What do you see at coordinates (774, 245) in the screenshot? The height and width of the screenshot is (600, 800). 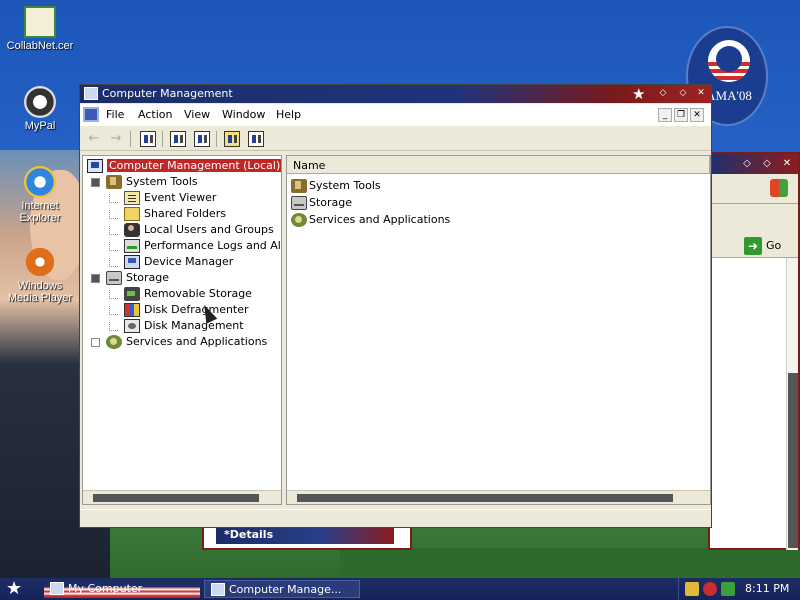 I see `go-label: Go` at bounding box center [774, 245].